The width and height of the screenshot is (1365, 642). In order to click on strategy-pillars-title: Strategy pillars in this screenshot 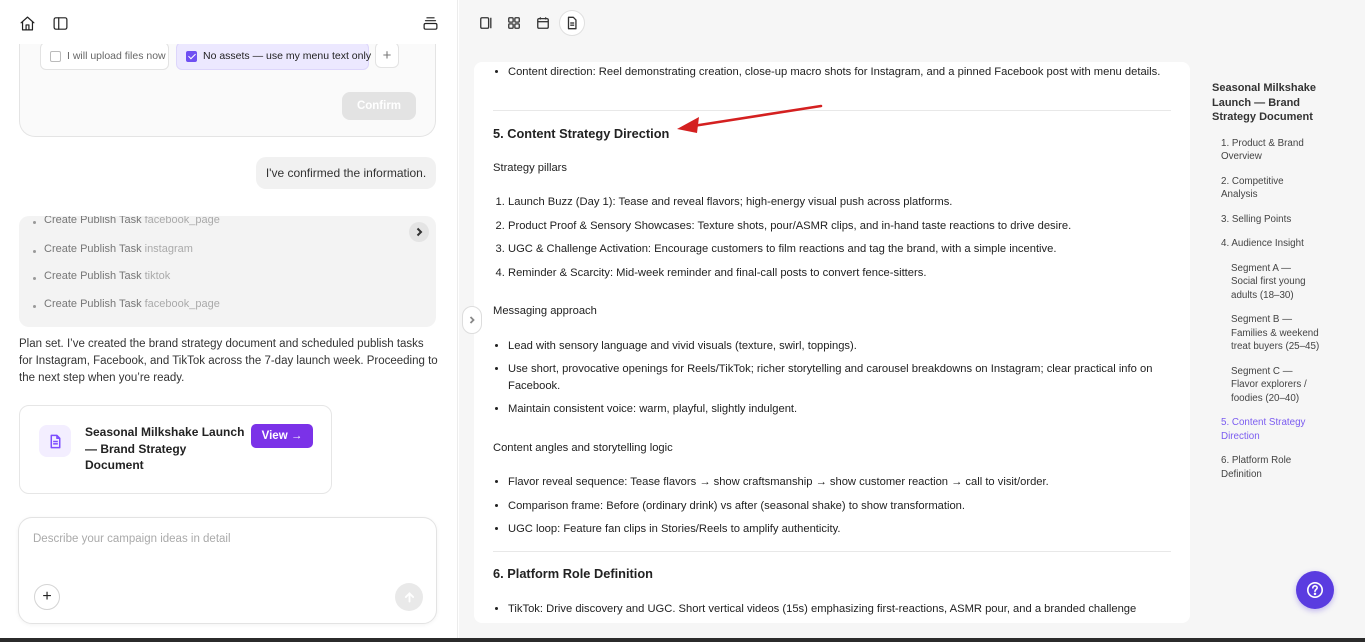, I will do `click(530, 168)`.